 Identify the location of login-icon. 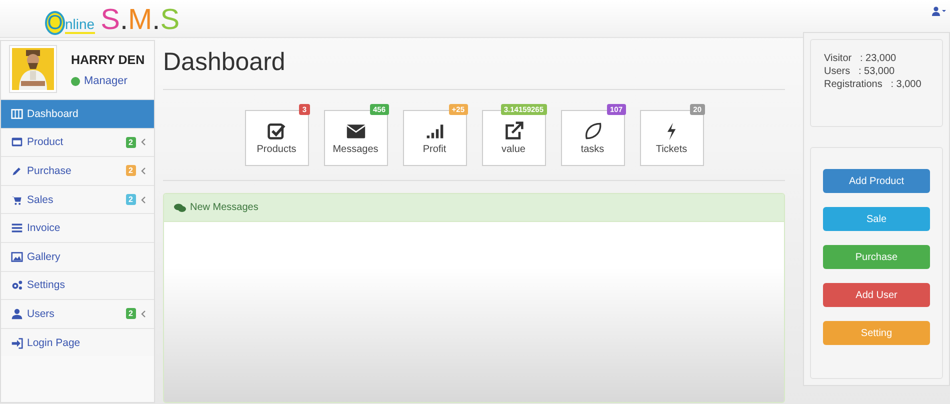
(17, 342).